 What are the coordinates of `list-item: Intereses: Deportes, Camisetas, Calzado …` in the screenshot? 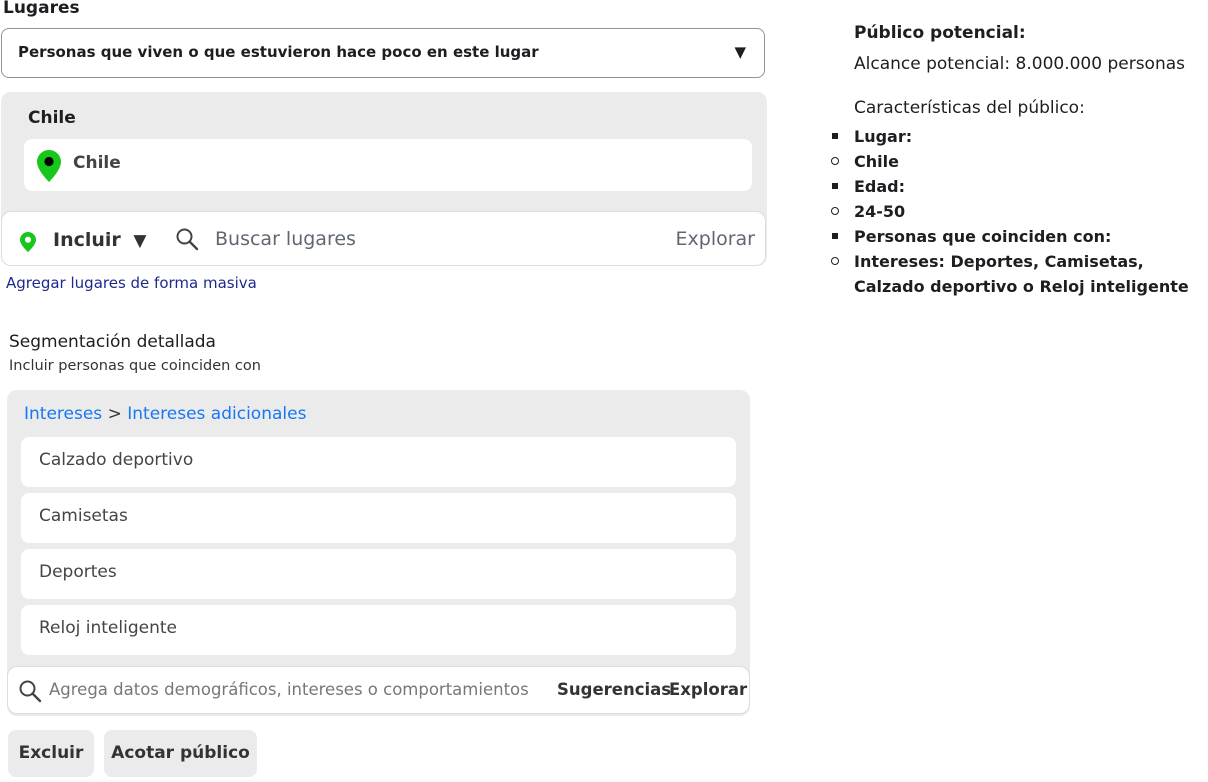 It's located at (1019, 274).